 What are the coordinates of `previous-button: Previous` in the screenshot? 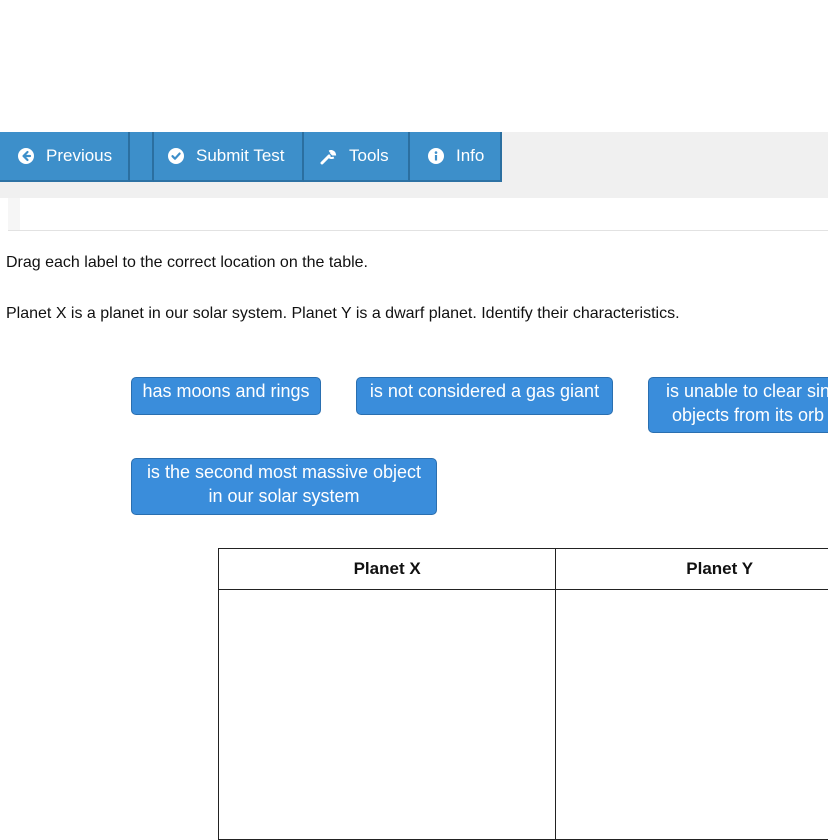 It's located at (65, 157).